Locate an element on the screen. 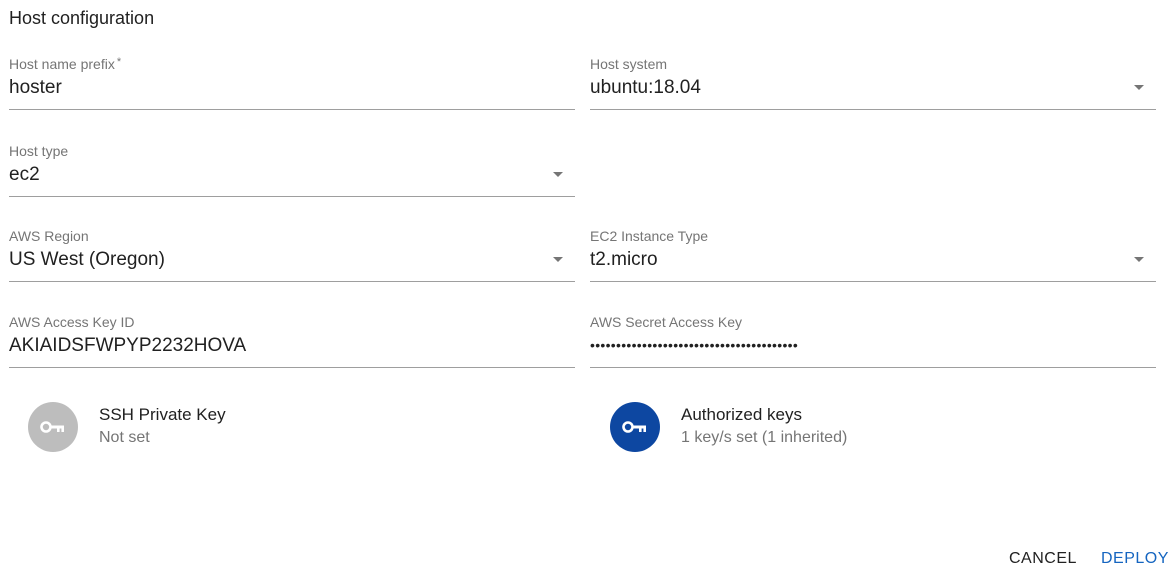  aws-secret-access-key-label: AWS Secret Access Key is located at coordinates (666, 322).